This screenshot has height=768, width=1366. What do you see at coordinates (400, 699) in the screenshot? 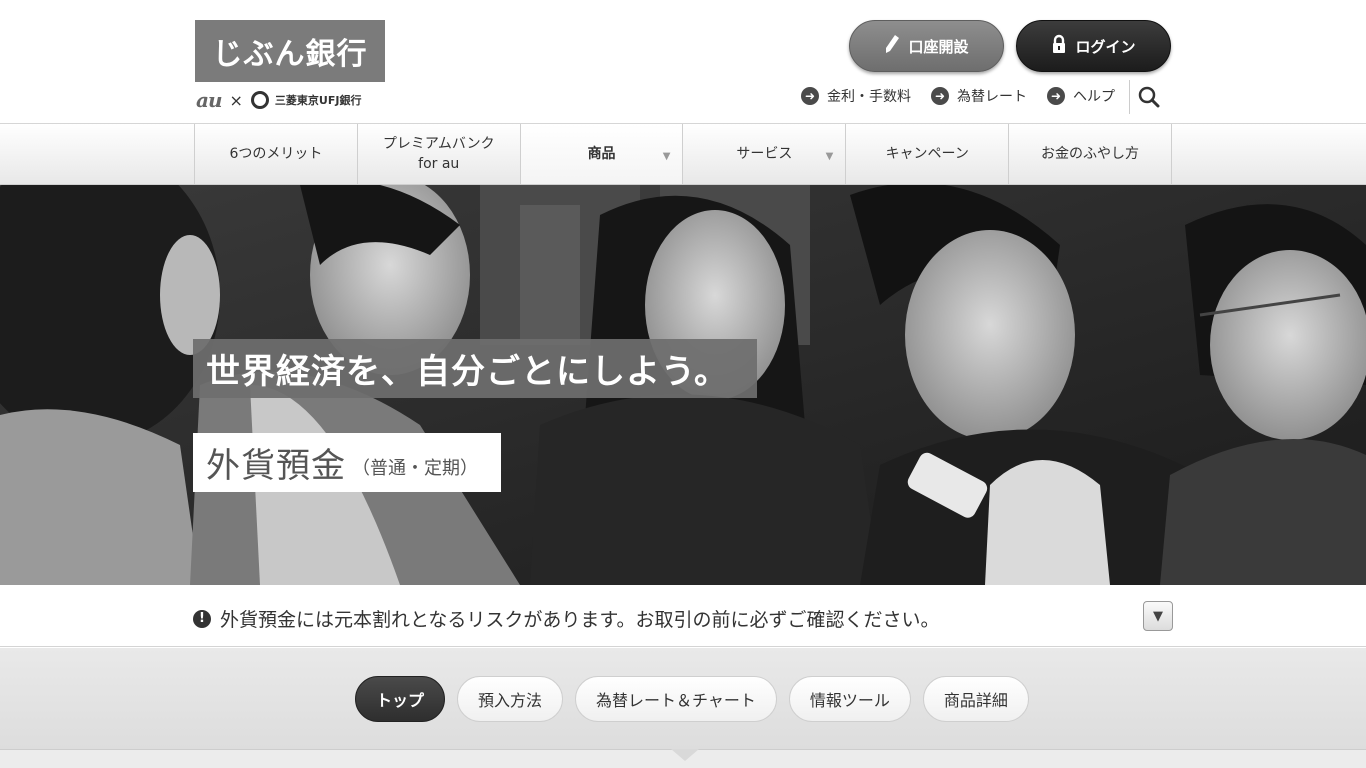
I see `tab-top: トップ` at bounding box center [400, 699].